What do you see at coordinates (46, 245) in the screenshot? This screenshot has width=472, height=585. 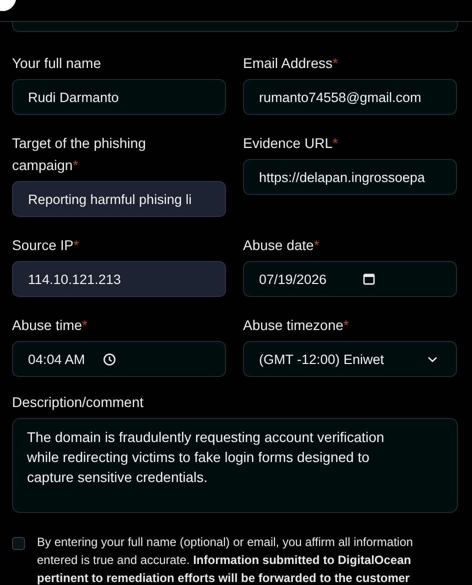 I see `field-label: Source IP*` at bounding box center [46, 245].